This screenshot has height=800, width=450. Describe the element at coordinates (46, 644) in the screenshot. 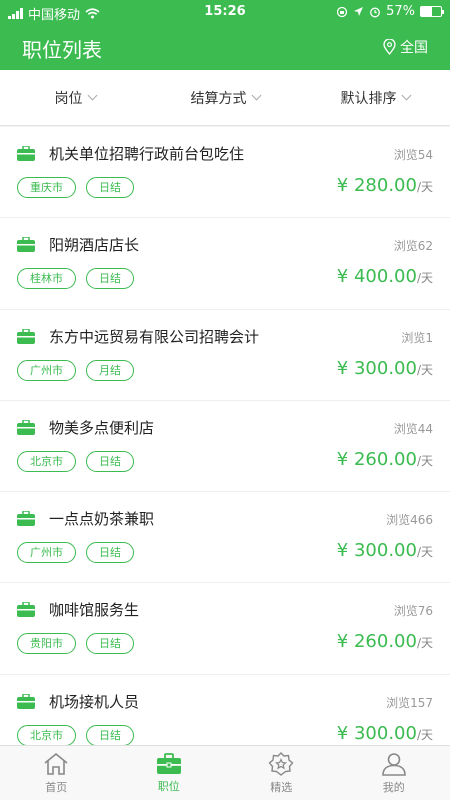

I see `city-tag: 贵阳市` at that location.